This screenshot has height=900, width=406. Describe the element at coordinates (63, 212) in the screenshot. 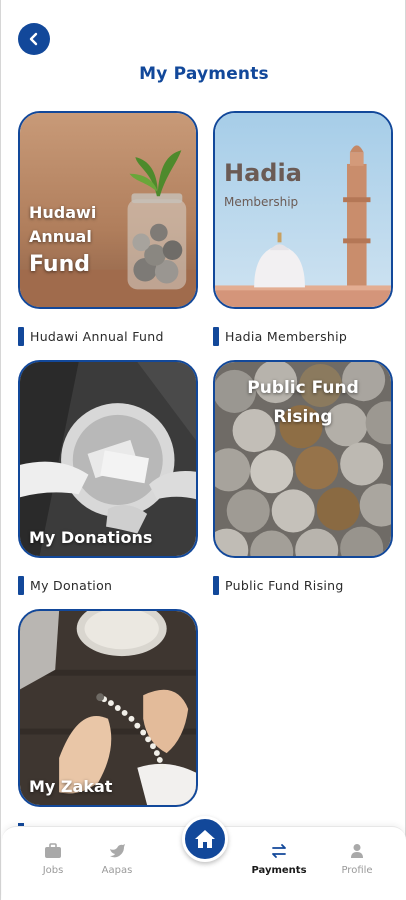

I see `card-text-line: Hudawi` at that location.